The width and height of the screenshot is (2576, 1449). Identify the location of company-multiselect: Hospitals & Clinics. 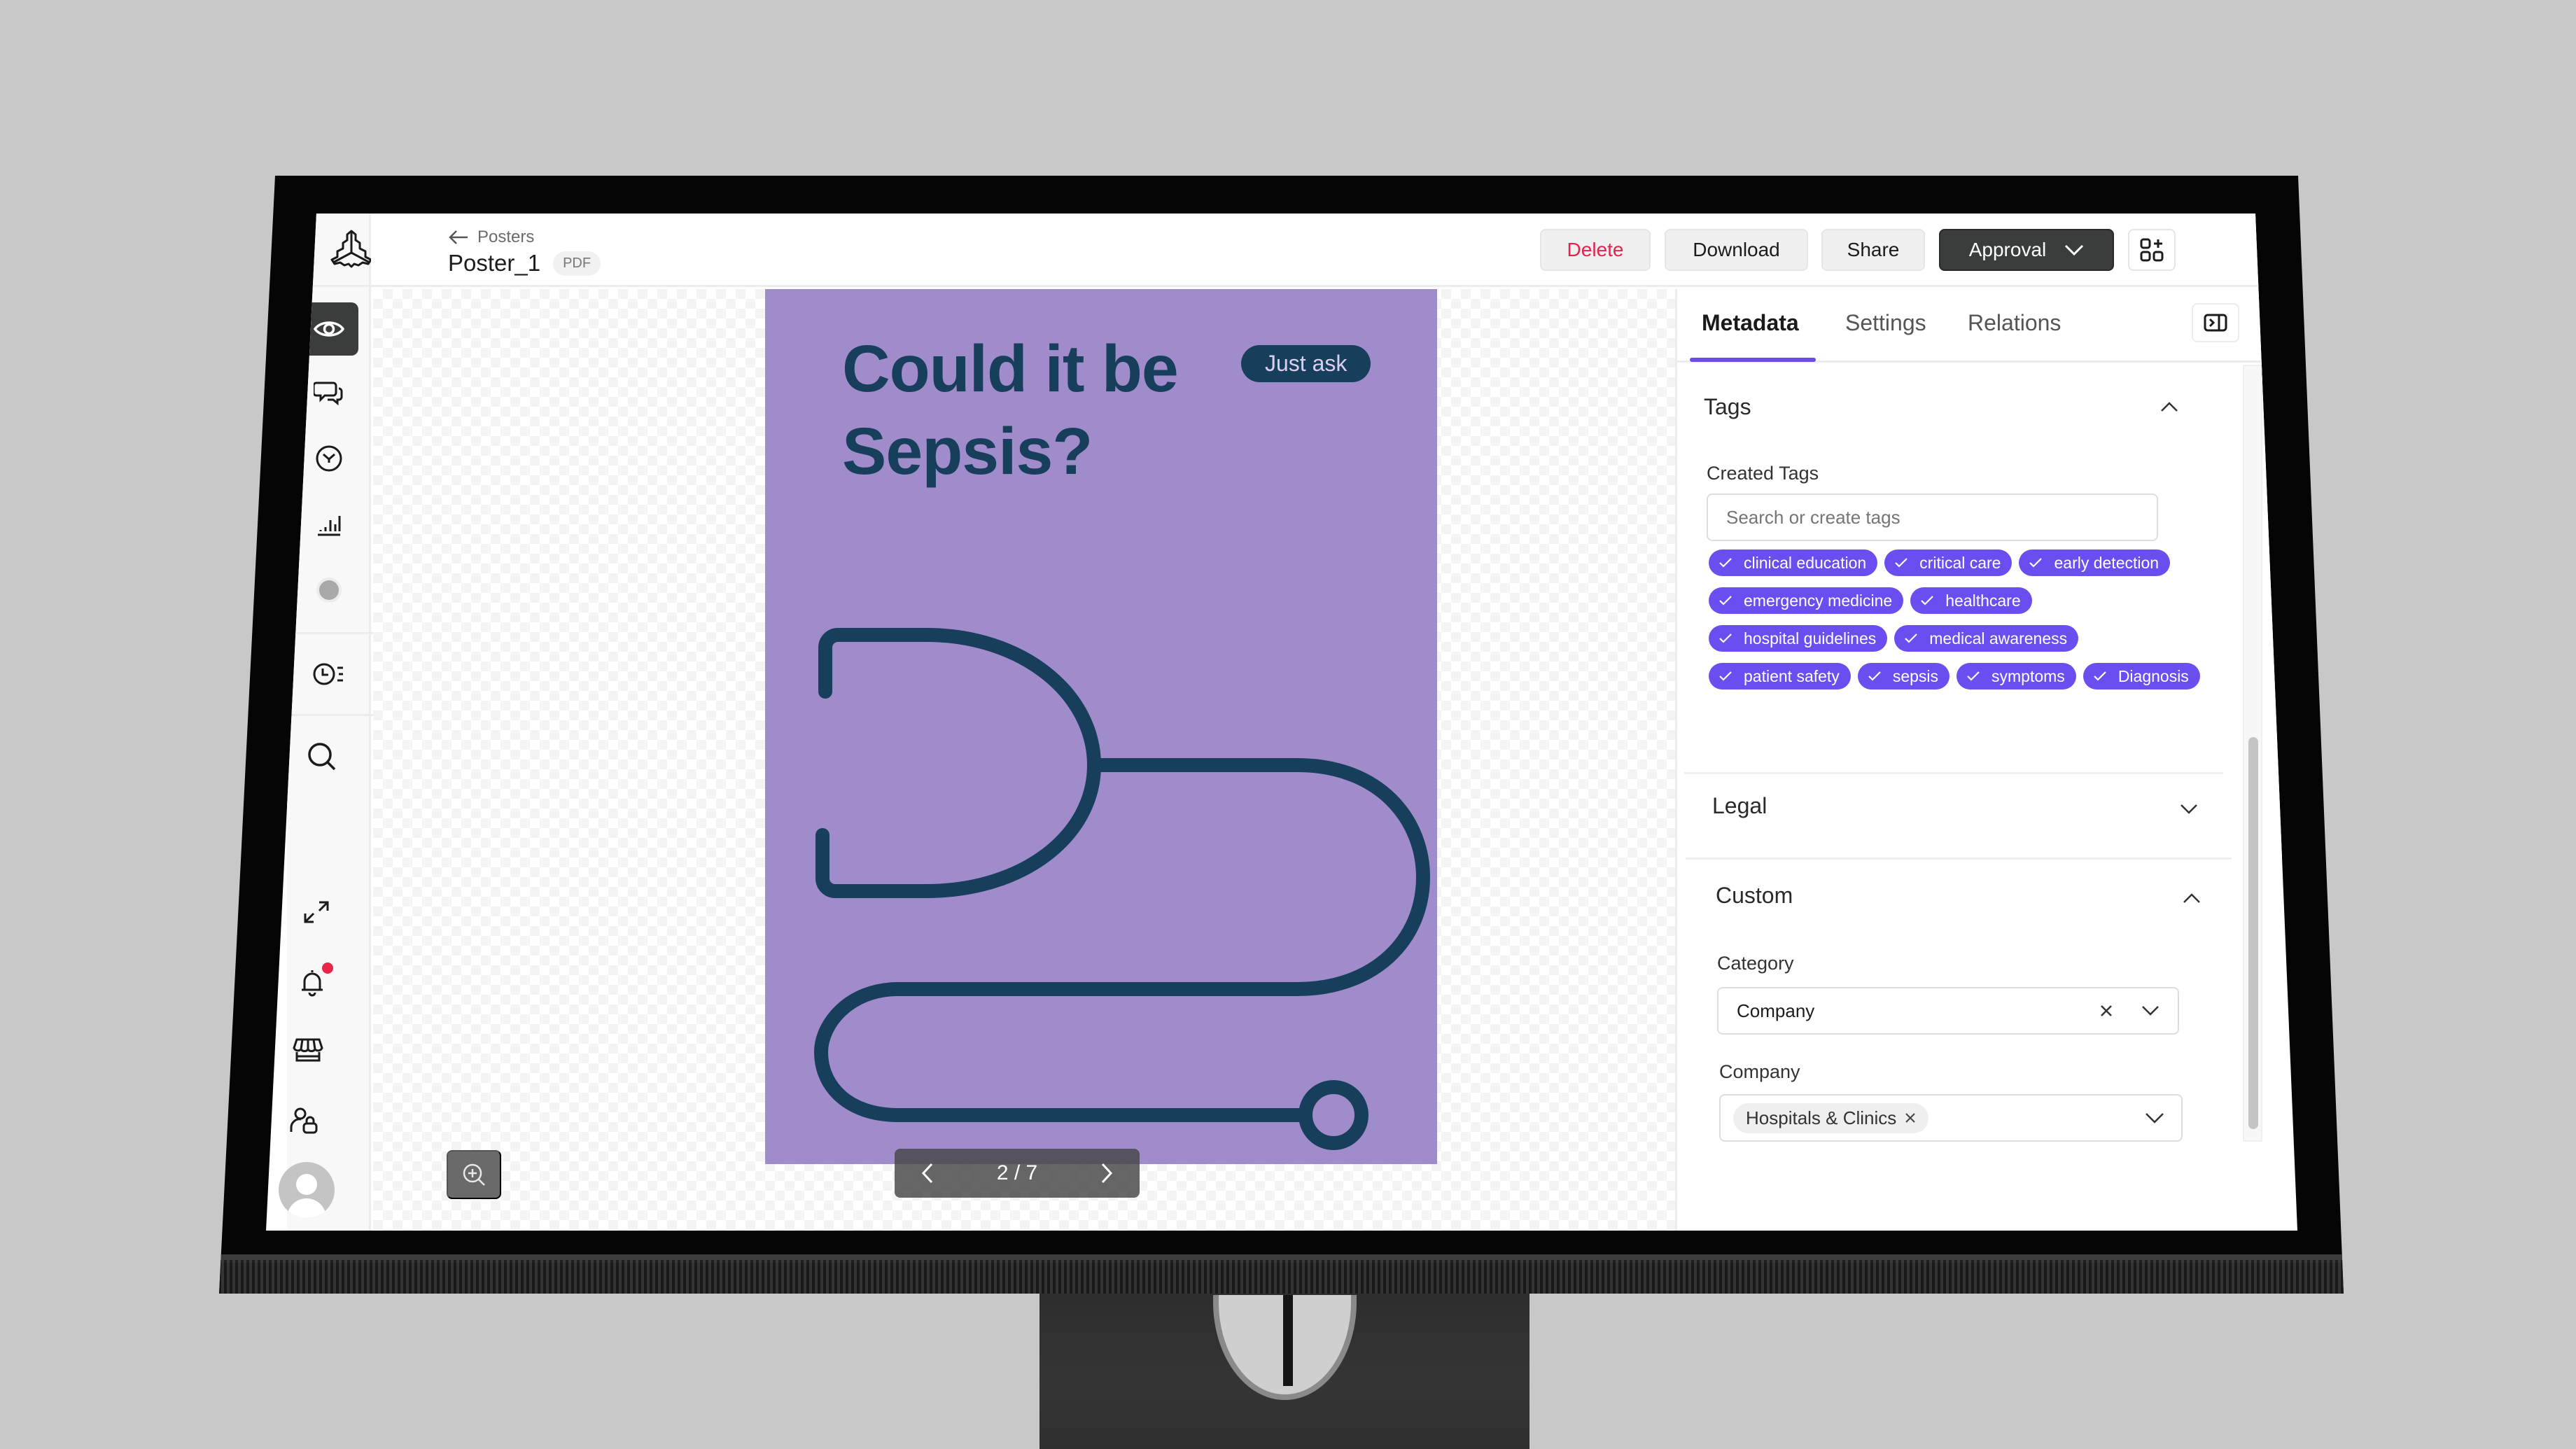
(1951, 1118).